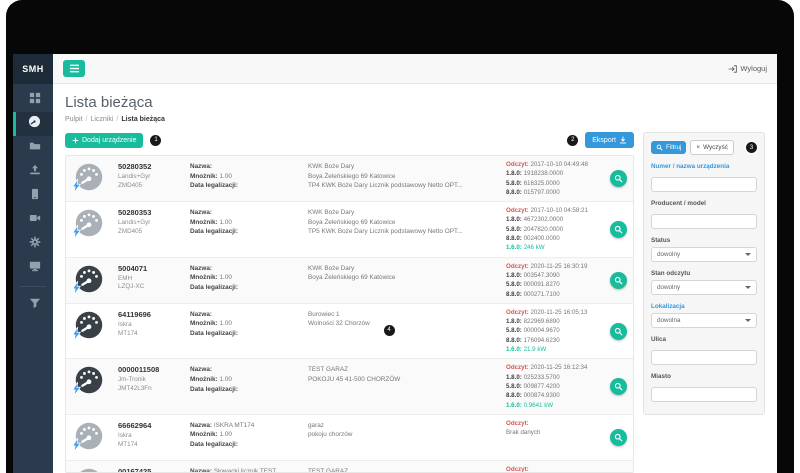  Describe the element at coordinates (201, 425) in the screenshot. I see `nazwa-label: Nazwa:` at that location.